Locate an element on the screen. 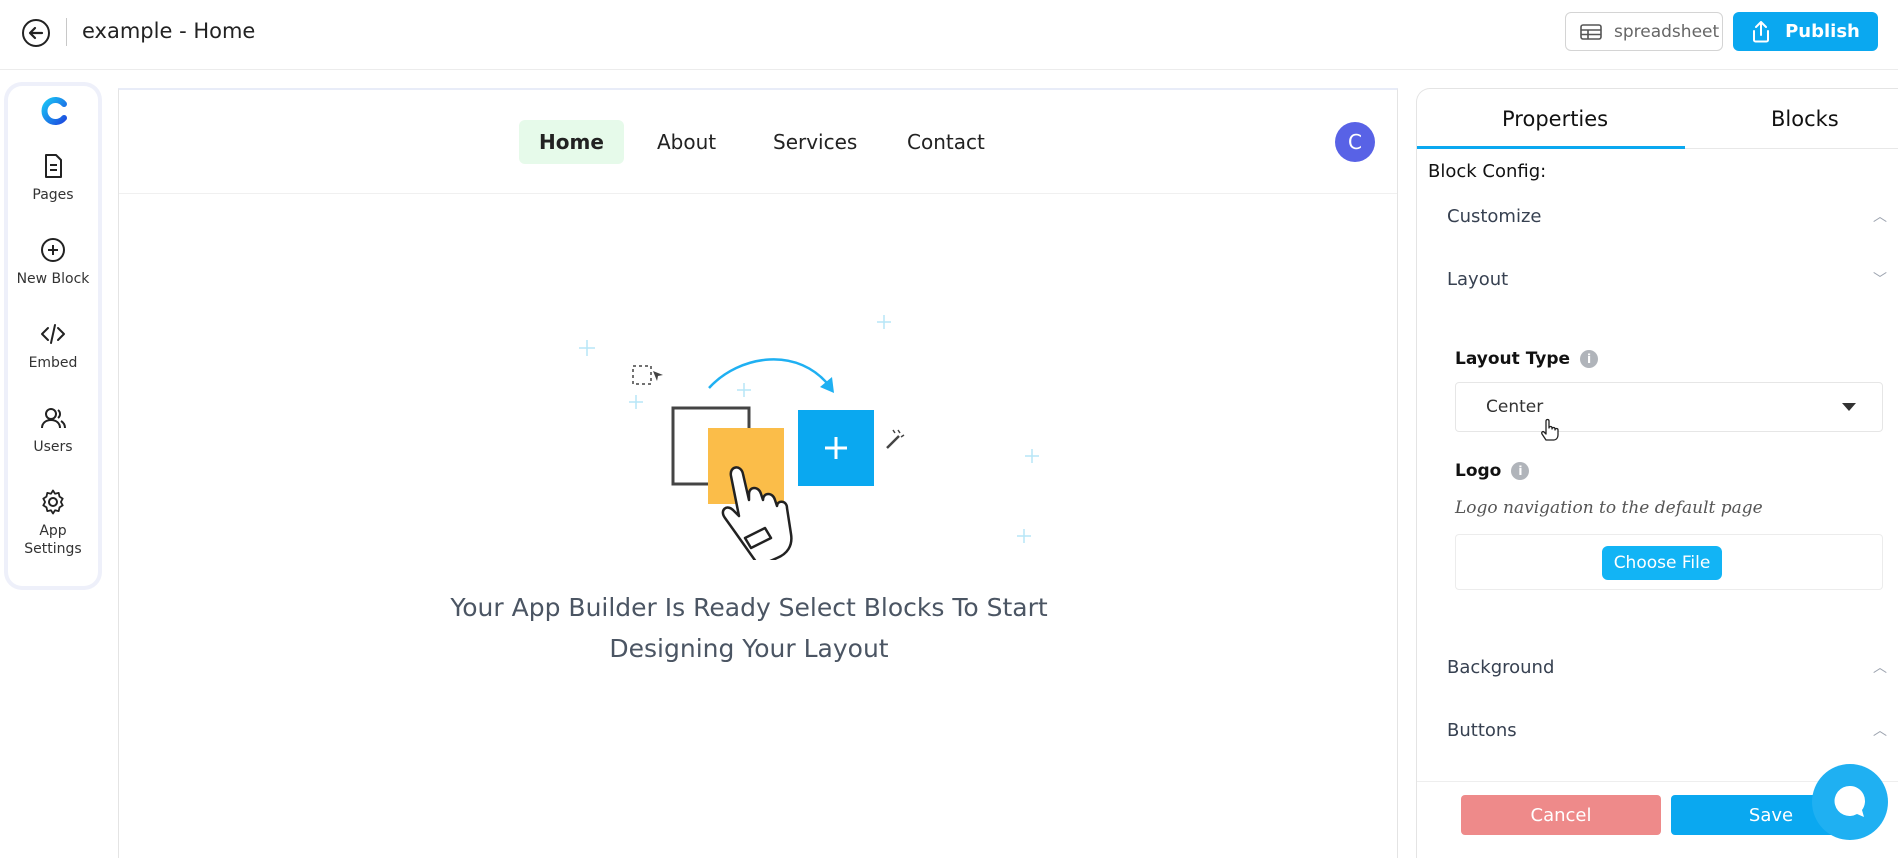  logo-text: Logo is located at coordinates (1478, 471).